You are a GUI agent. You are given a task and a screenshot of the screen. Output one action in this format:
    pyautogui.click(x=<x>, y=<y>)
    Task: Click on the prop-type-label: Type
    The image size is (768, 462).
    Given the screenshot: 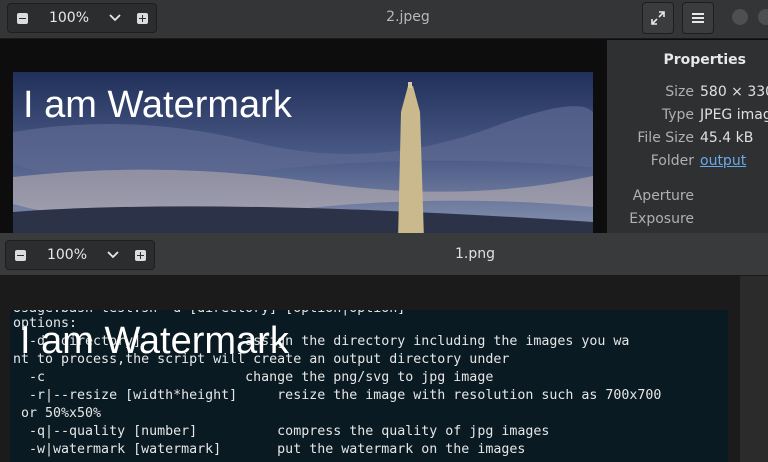 What is the action you would take?
    pyautogui.click(x=677, y=115)
    